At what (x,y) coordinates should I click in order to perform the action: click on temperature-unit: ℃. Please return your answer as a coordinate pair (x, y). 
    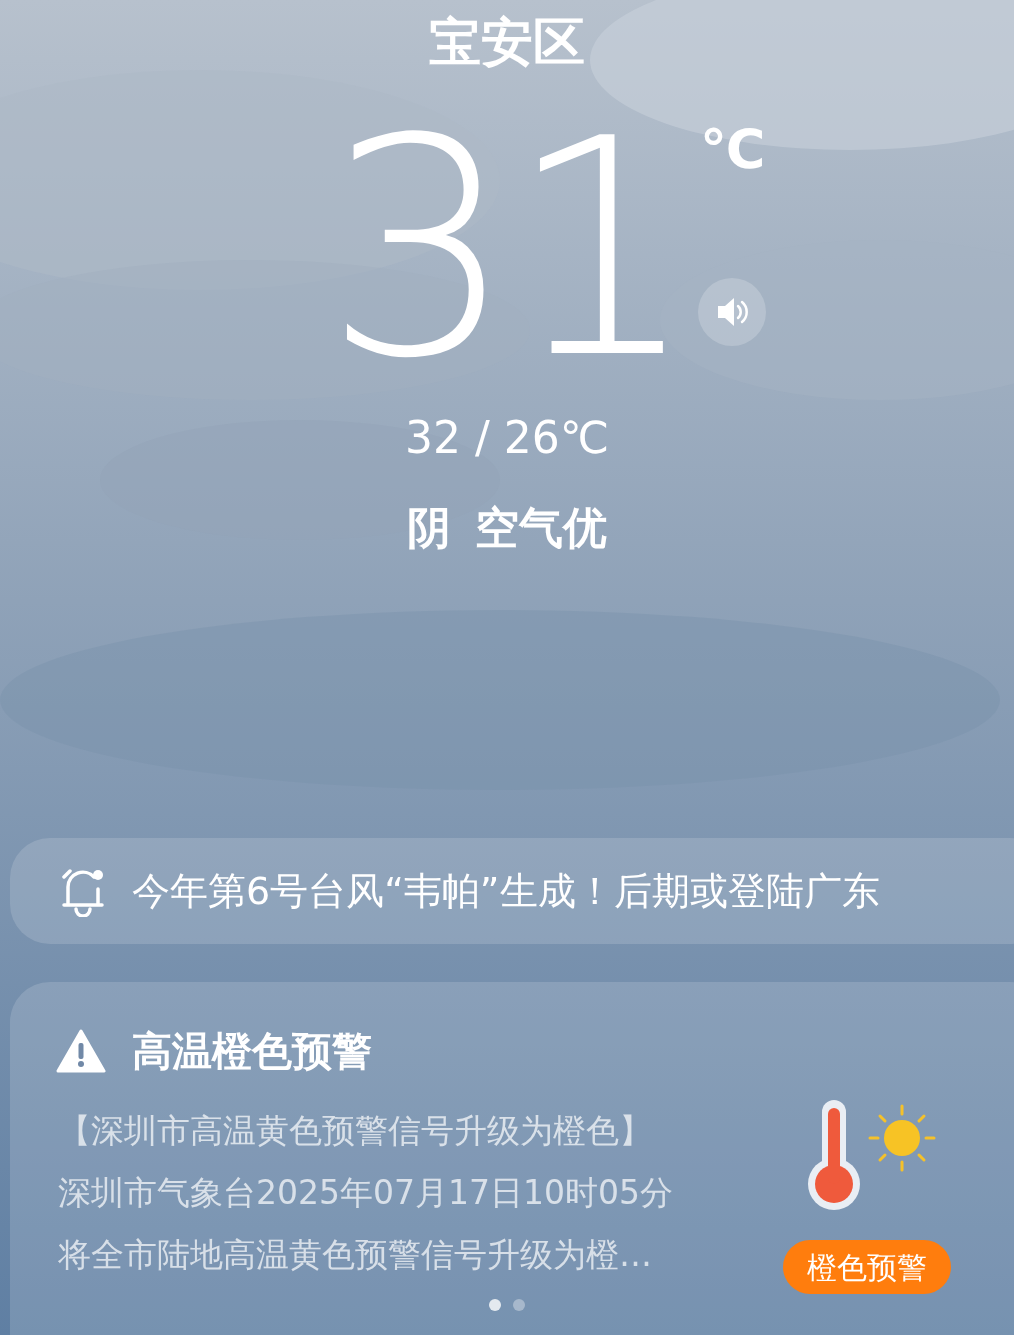
    Looking at the image, I should click on (732, 150).